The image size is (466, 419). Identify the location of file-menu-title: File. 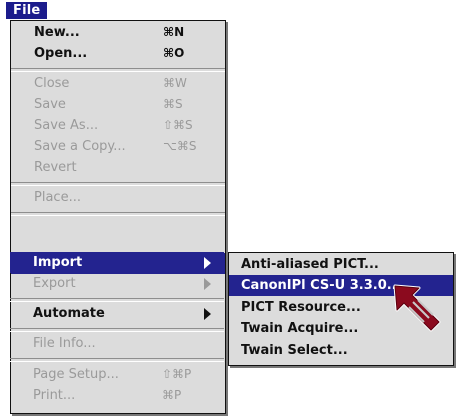
(27, 10).